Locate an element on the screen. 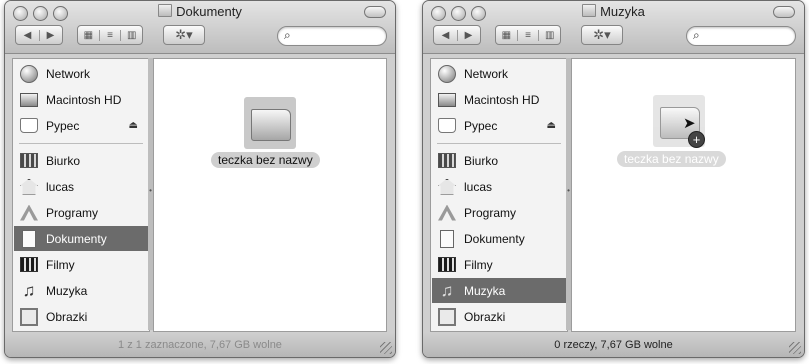 The width and height of the screenshot is (809, 364). sidebar-item-label: Network is located at coordinates (68, 73).